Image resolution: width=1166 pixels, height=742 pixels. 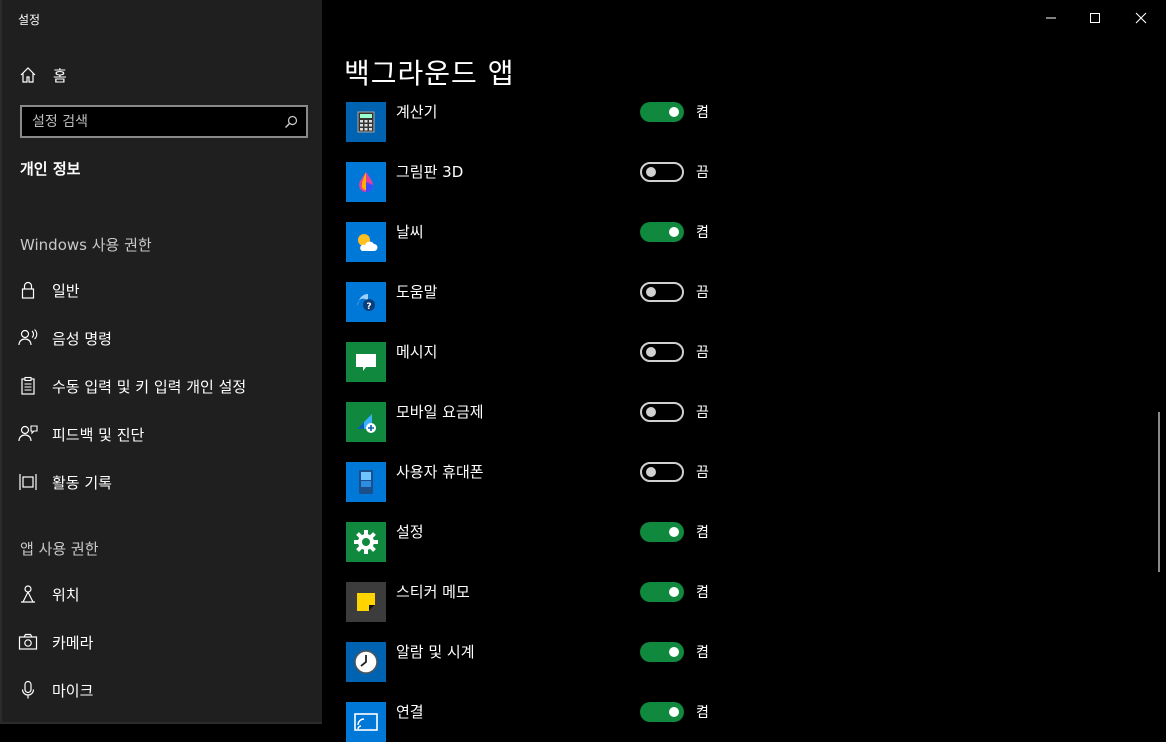 What do you see at coordinates (49, 290) in the screenshot?
I see `sidebar-item-general: 일반` at bounding box center [49, 290].